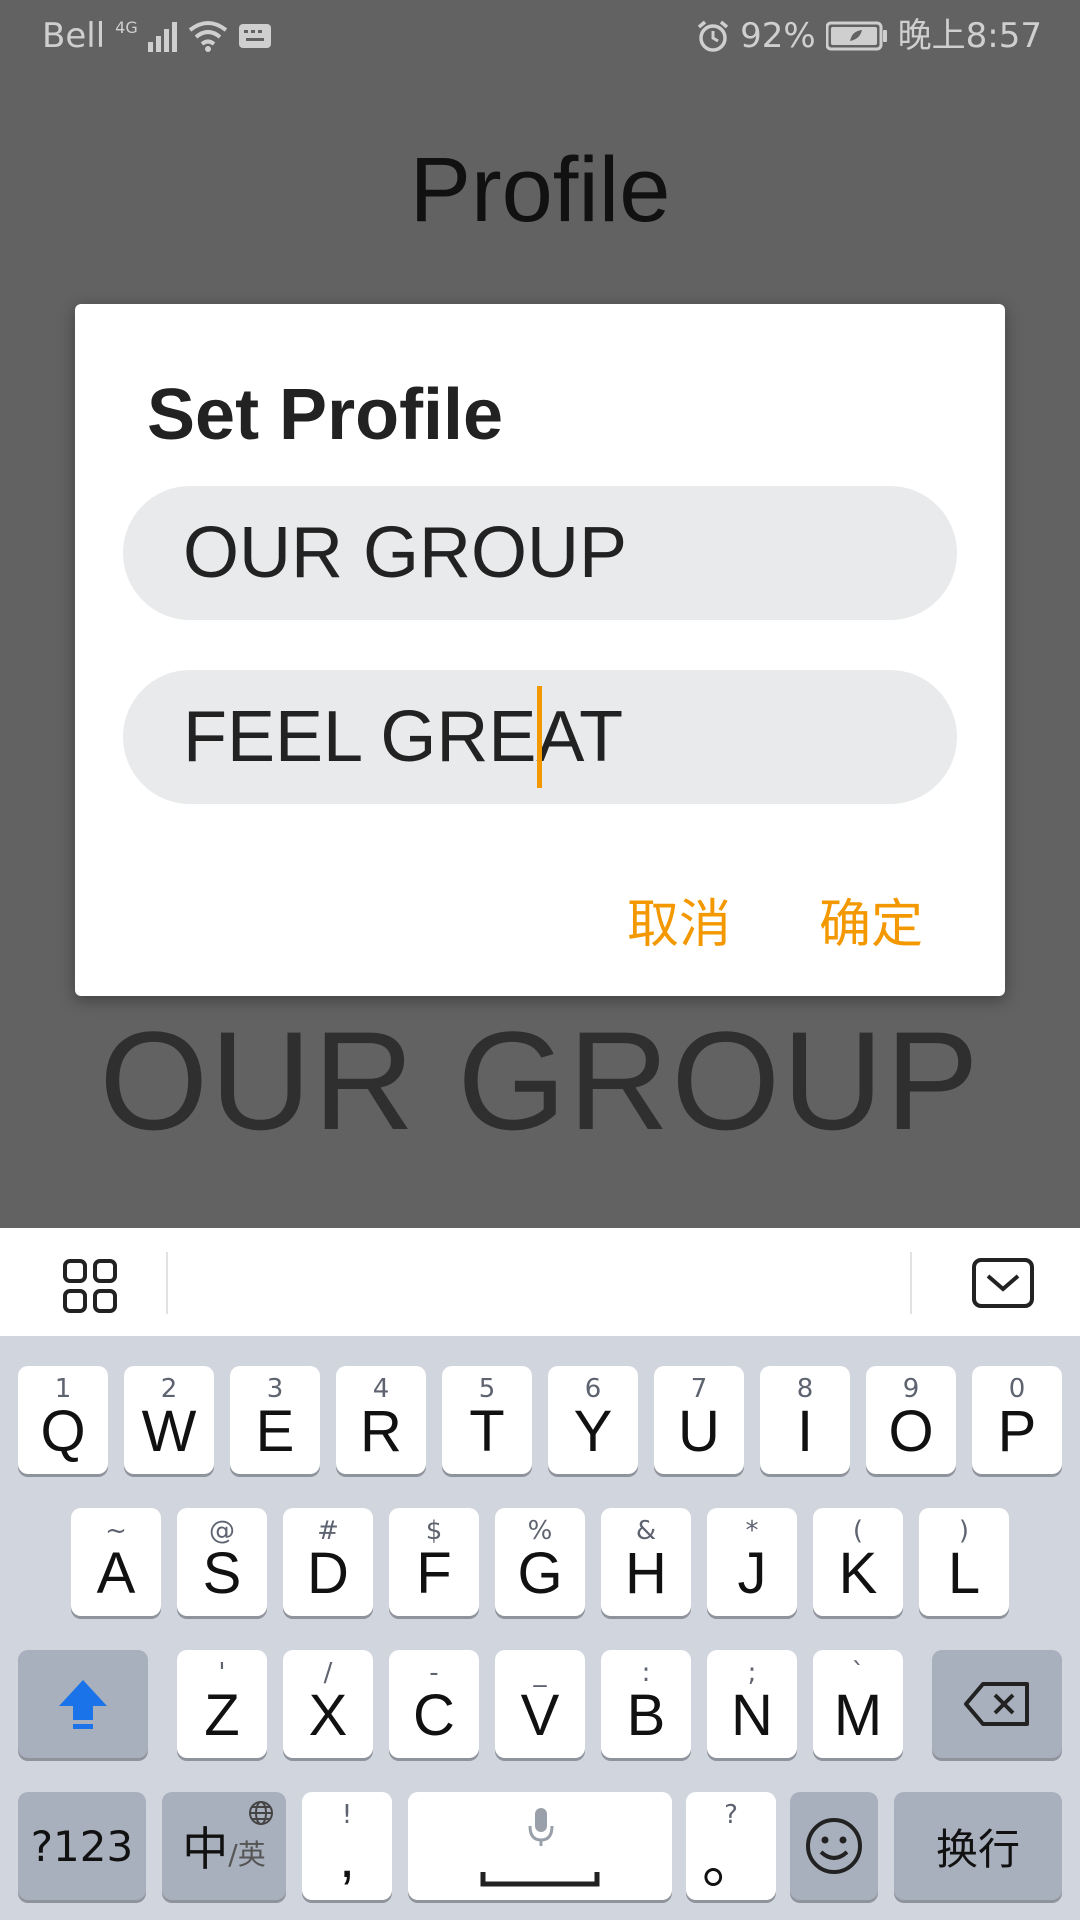 The width and height of the screenshot is (1080, 1920). What do you see at coordinates (90, 1286) in the screenshot?
I see `grid-icon` at bounding box center [90, 1286].